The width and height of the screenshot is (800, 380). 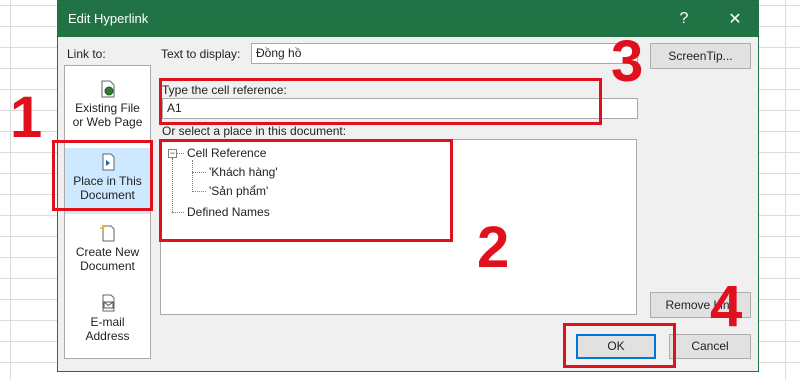 What do you see at coordinates (86, 54) in the screenshot?
I see `link-to-label: Link to:` at bounding box center [86, 54].